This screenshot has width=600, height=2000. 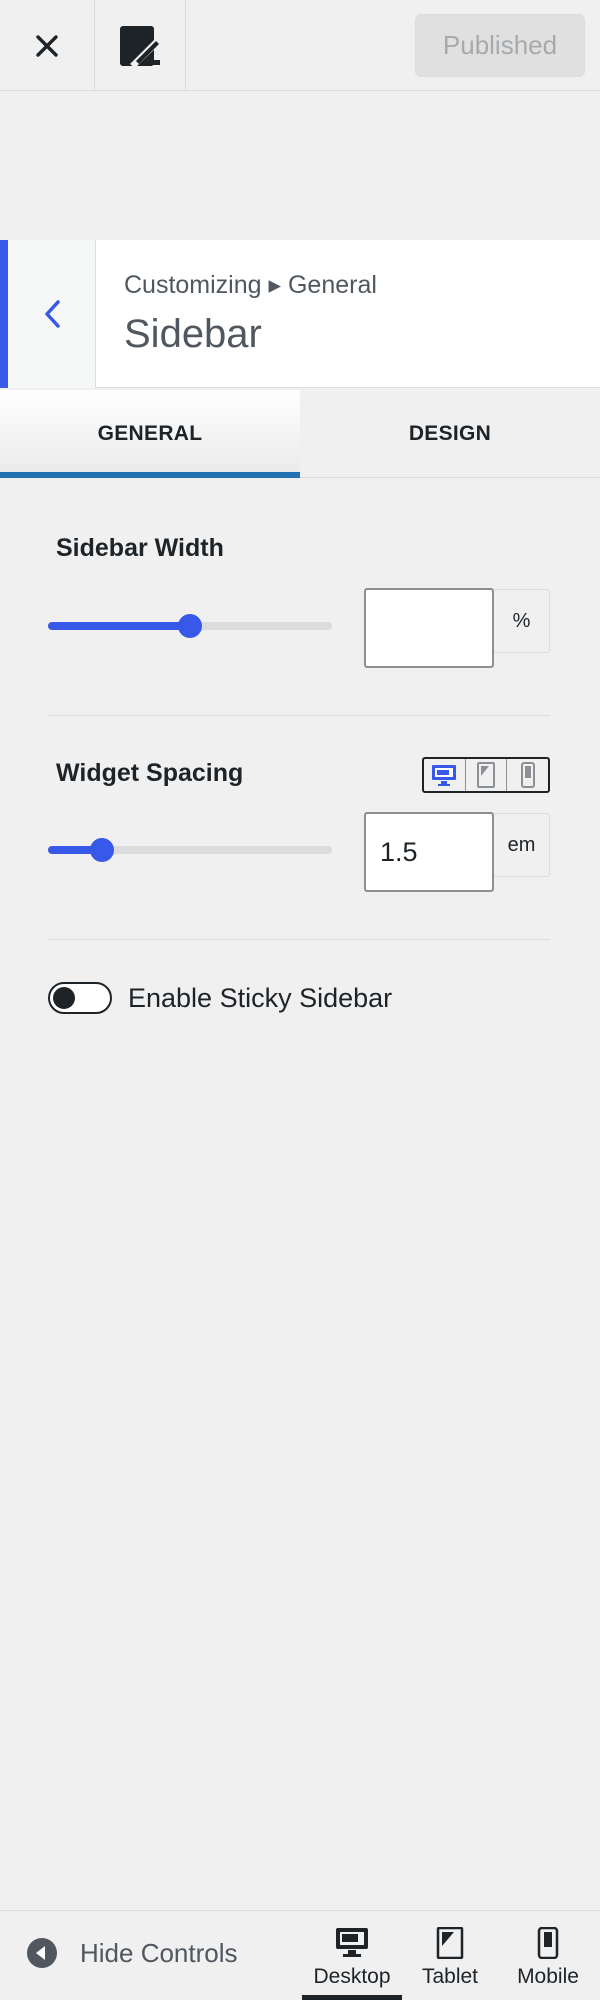 What do you see at coordinates (450, 434) in the screenshot?
I see `tab-design: DESIGN` at bounding box center [450, 434].